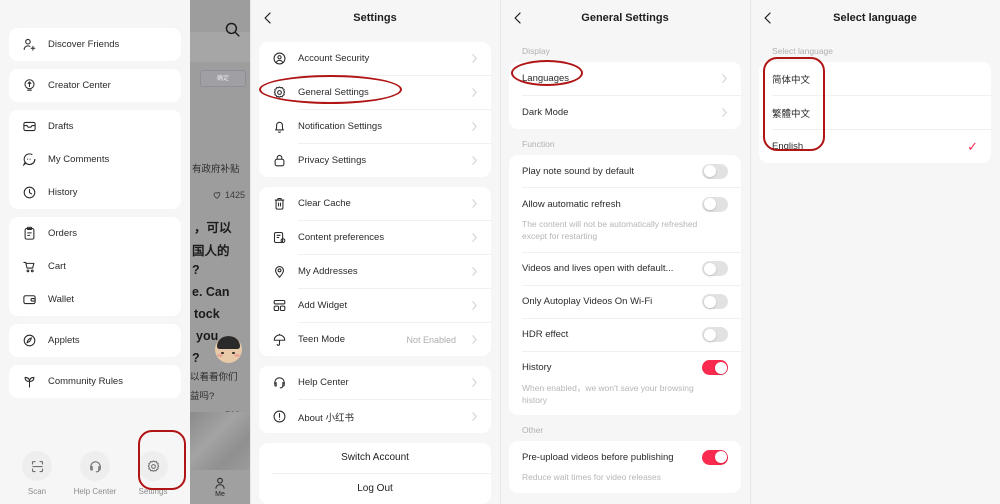 The height and width of the screenshot is (504, 1000). Describe the element at coordinates (207, 314) in the screenshot. I see `feed-text: tock` at that location.